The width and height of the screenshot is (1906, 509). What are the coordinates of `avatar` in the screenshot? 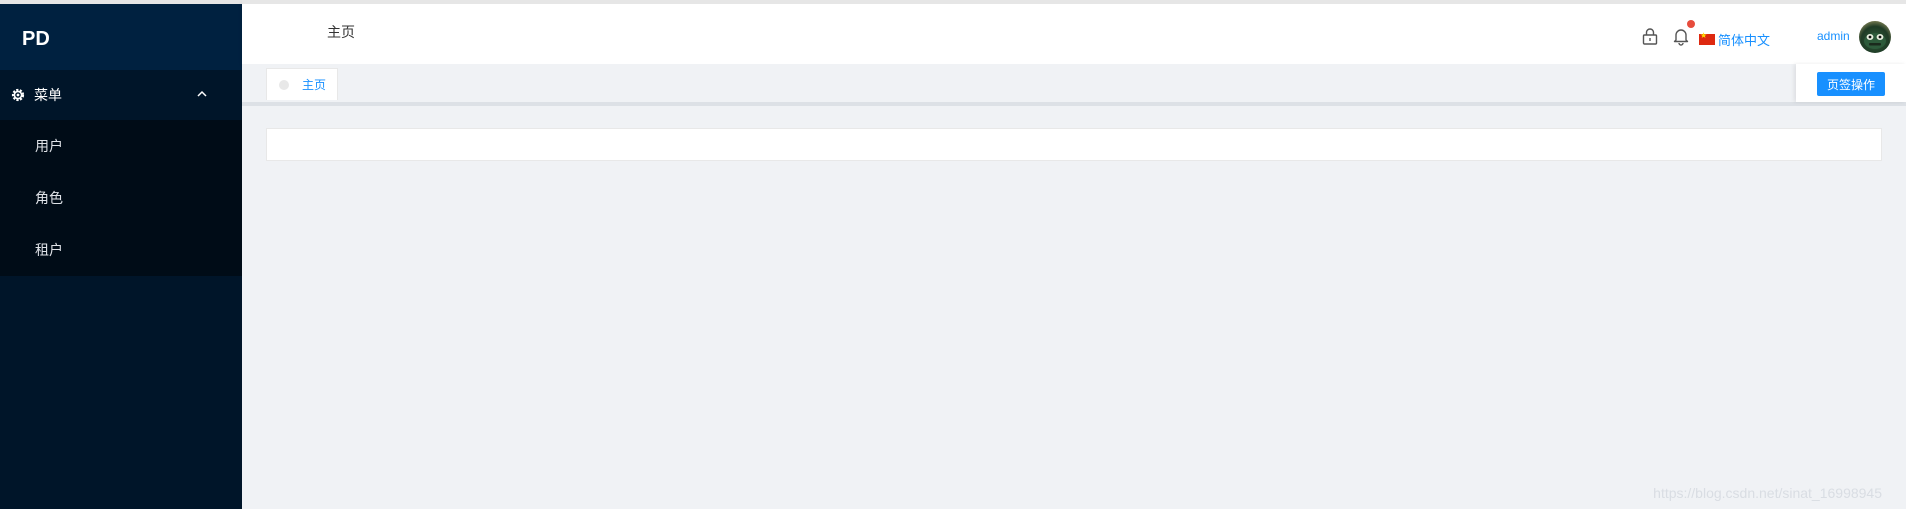 It's located at (1875, 37).